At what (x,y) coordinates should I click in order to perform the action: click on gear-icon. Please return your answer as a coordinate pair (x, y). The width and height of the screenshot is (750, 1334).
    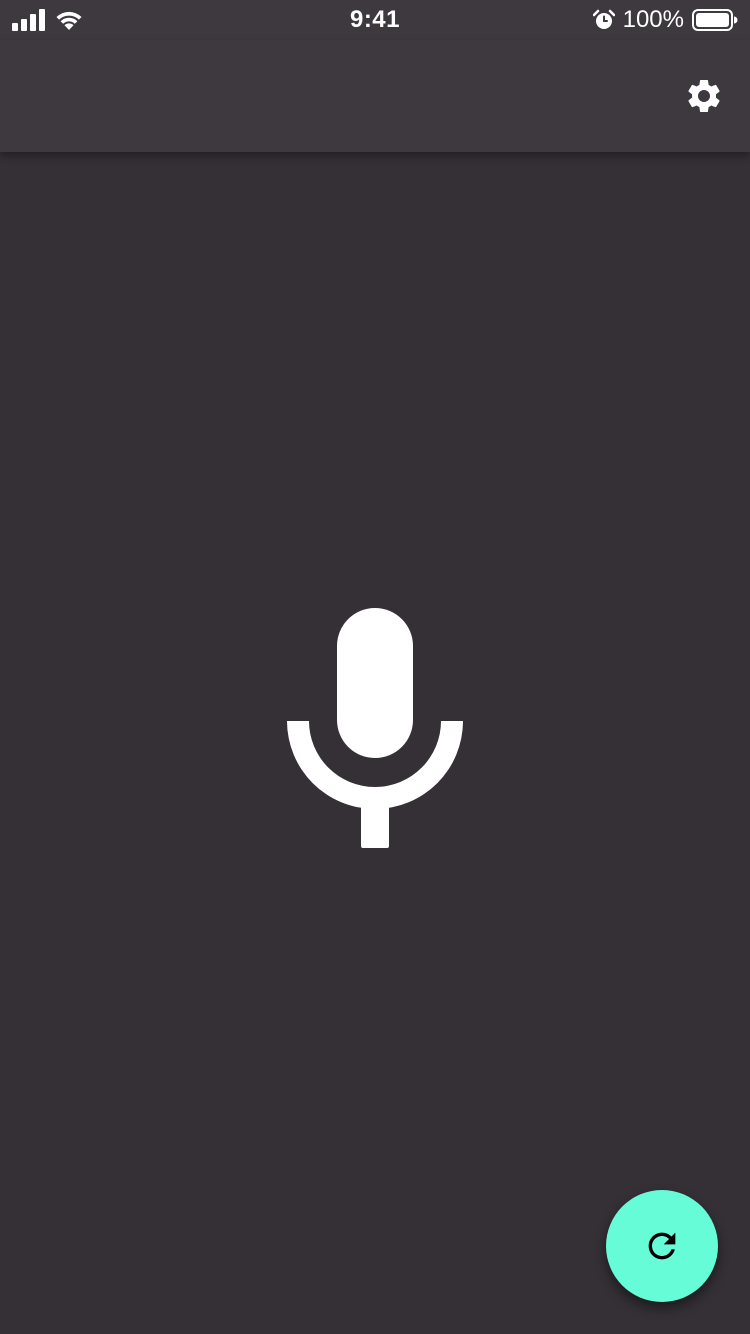
    Looking at the image, I should click on (704, 96).